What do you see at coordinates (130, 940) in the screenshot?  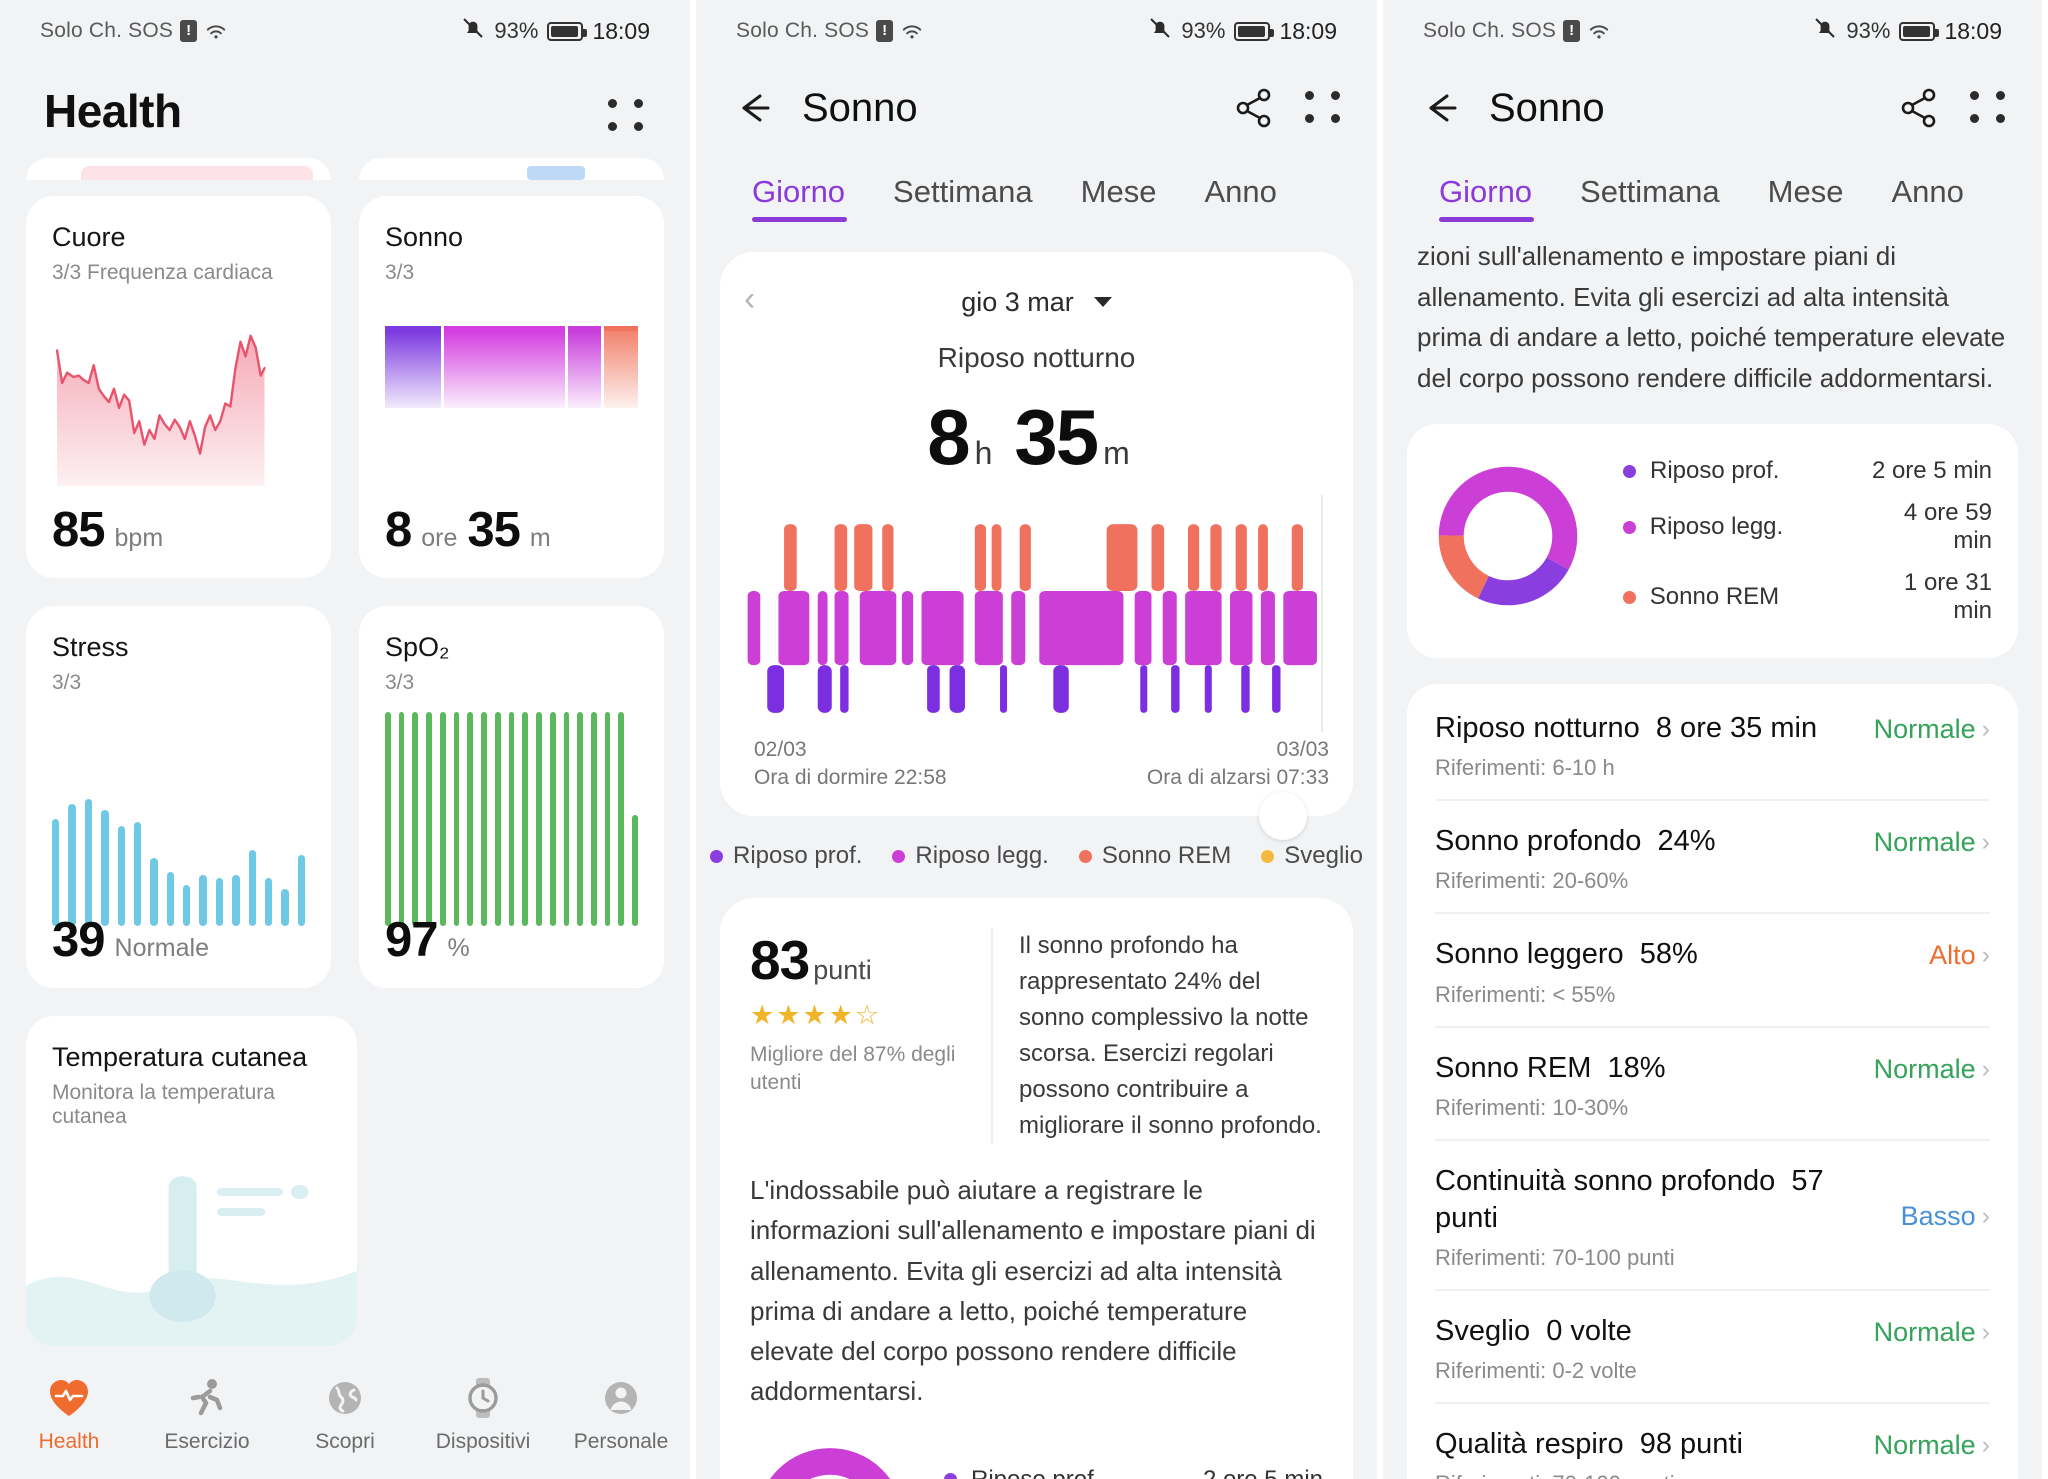 I see `card-value-group: 39 Normale` at bounding box center [130, 940].